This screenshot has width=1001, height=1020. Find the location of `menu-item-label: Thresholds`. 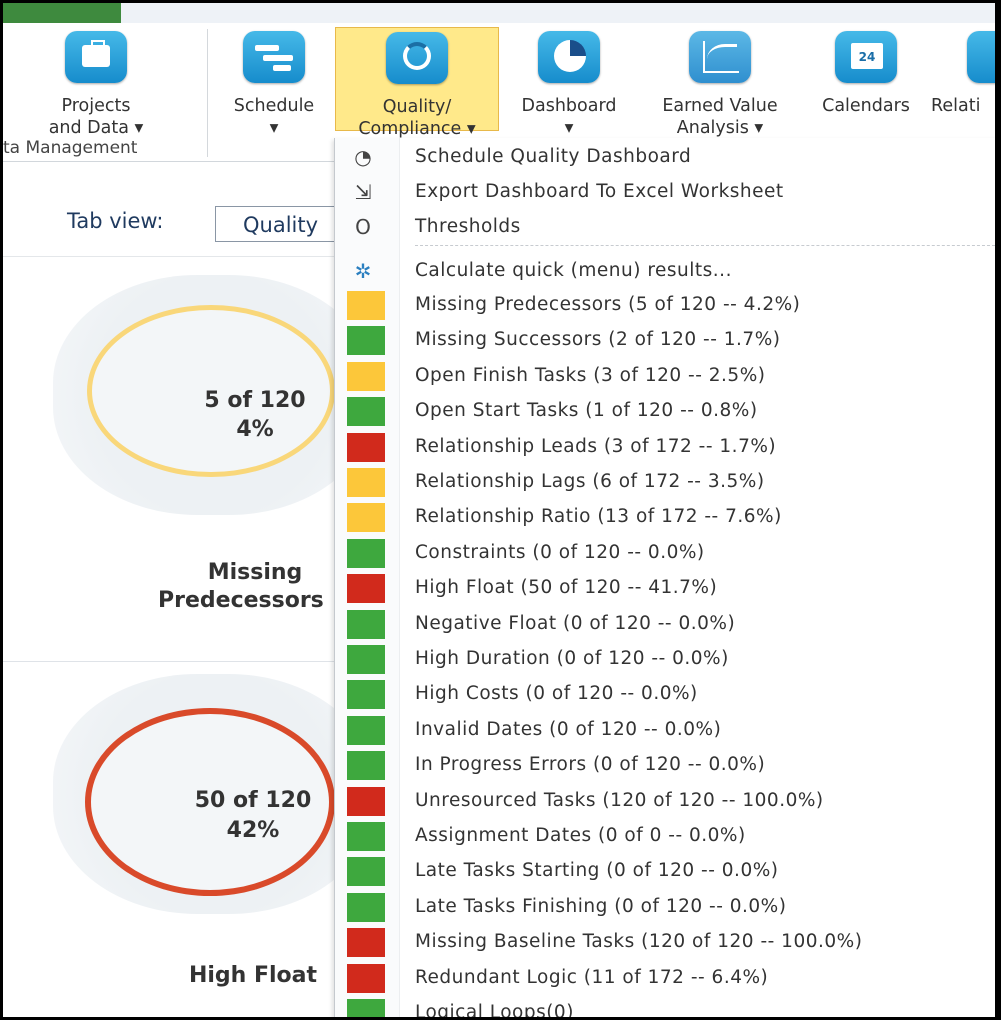

menu-item-label: Thresholds is located at coordinates (468, 226).